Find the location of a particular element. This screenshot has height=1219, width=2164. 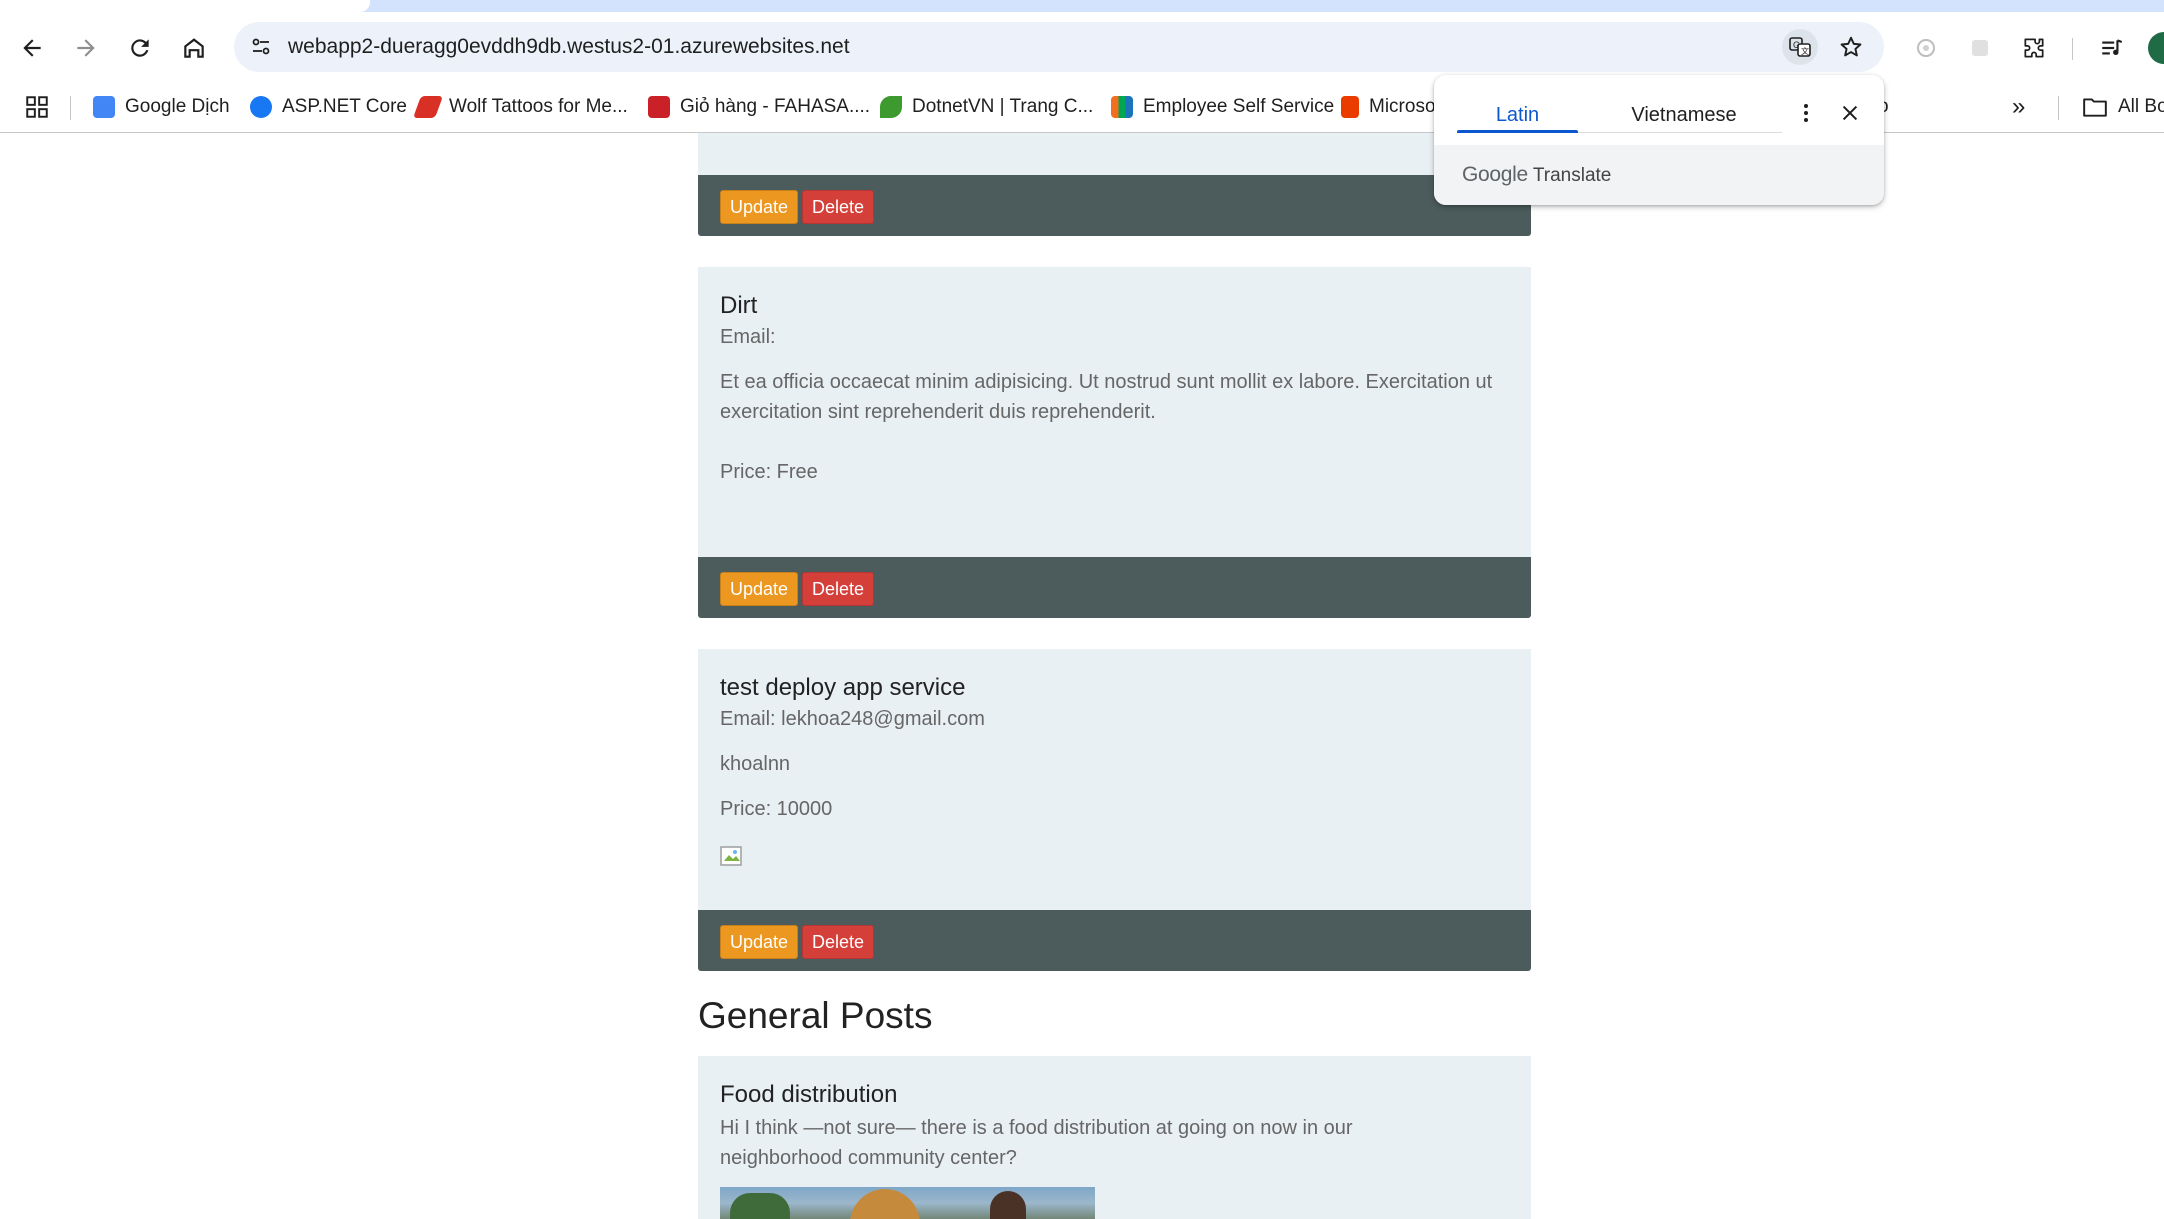

post-title: Dirt is located at coordinates (739, 305).